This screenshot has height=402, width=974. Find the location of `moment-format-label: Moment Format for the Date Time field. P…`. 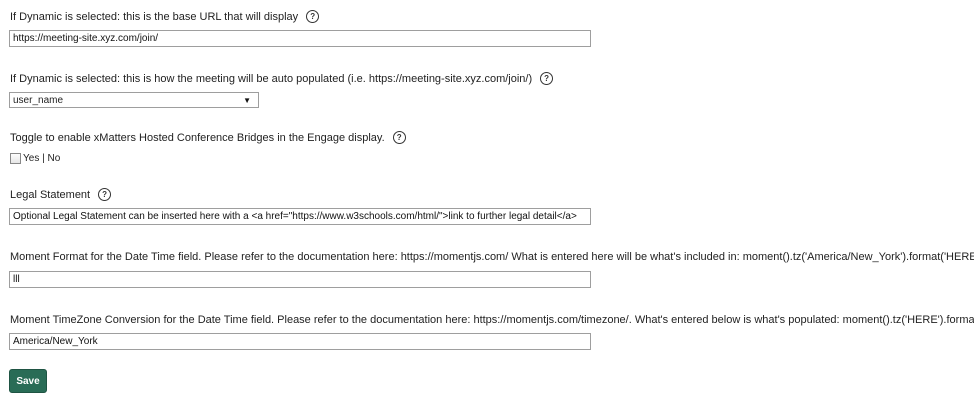

moment-format-label: Moment Format for the Date Time field. P… is located at coordinates (492, 256).